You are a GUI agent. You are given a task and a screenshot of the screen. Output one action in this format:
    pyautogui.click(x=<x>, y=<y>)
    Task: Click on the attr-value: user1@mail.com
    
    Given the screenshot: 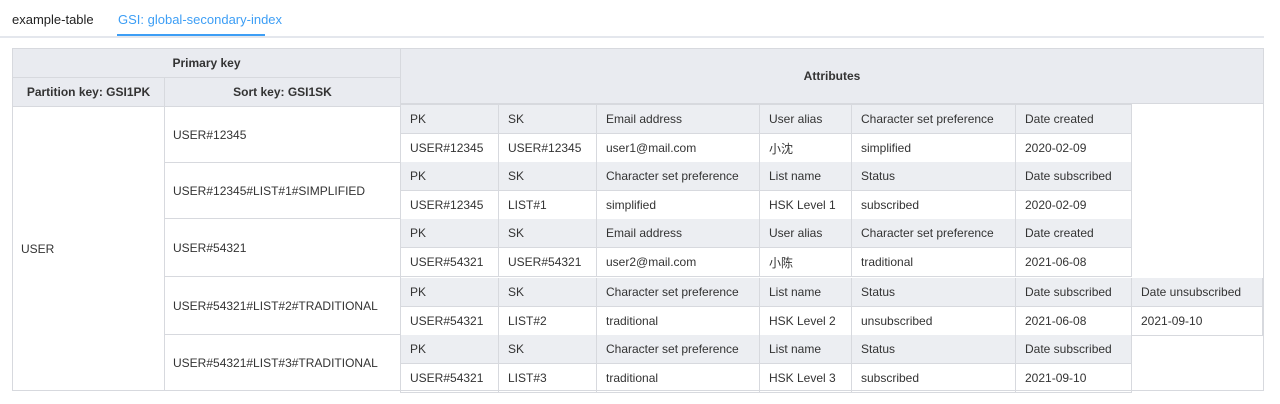 What is the action you would take?
    pyautogui.click(x=678, y=148)
    